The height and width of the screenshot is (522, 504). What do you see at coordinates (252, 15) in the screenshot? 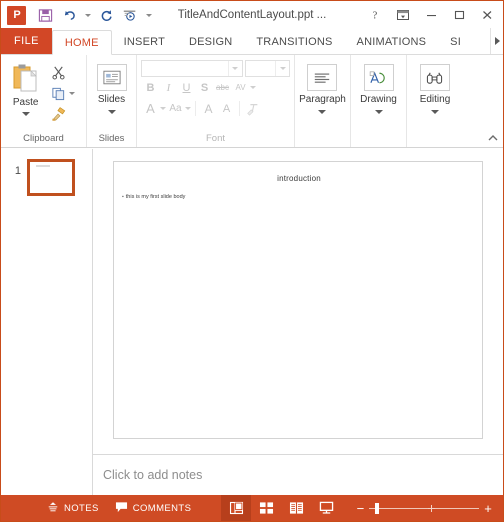
I see `title-bar: P TitleAndContentLayout.ppt ... ?` at bounding box center [252, 15].